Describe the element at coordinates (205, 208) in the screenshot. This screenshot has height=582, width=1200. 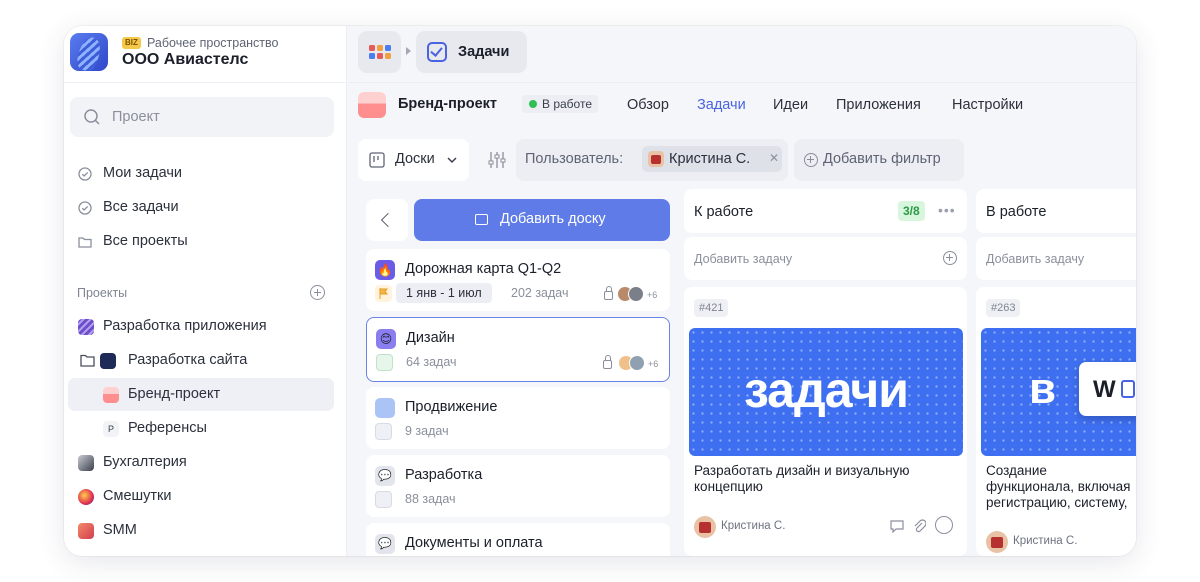
I see `nav-all-tasks: Все задачи` at that location.